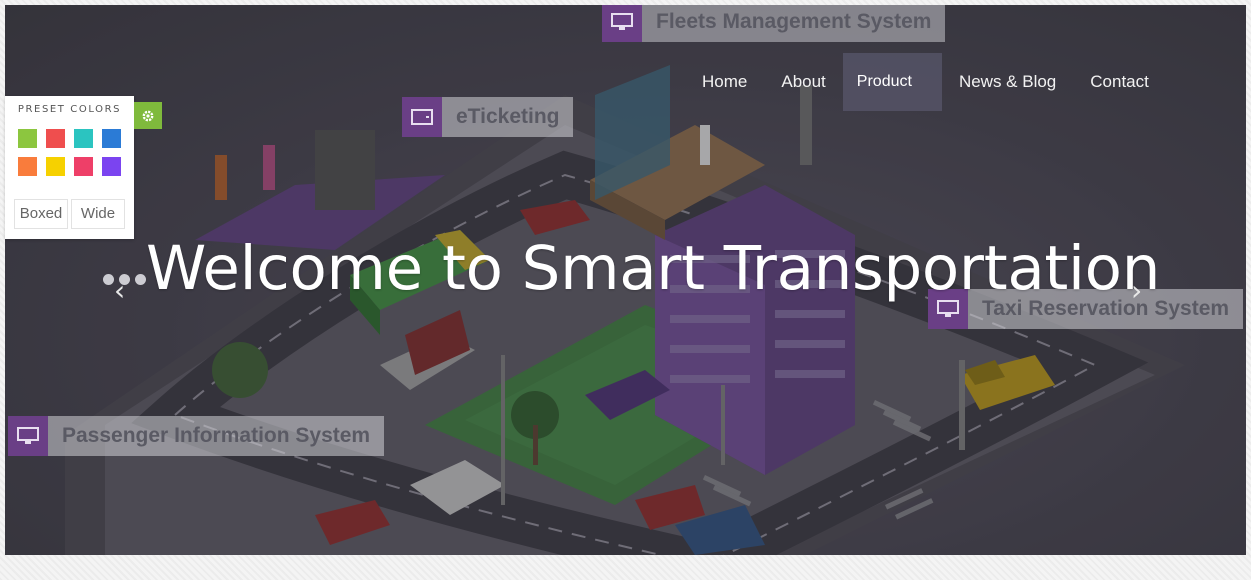 This screenshot has width=1251, height=580. I want to click on nav-news-blog: News & Blog, so click(1007, 82).